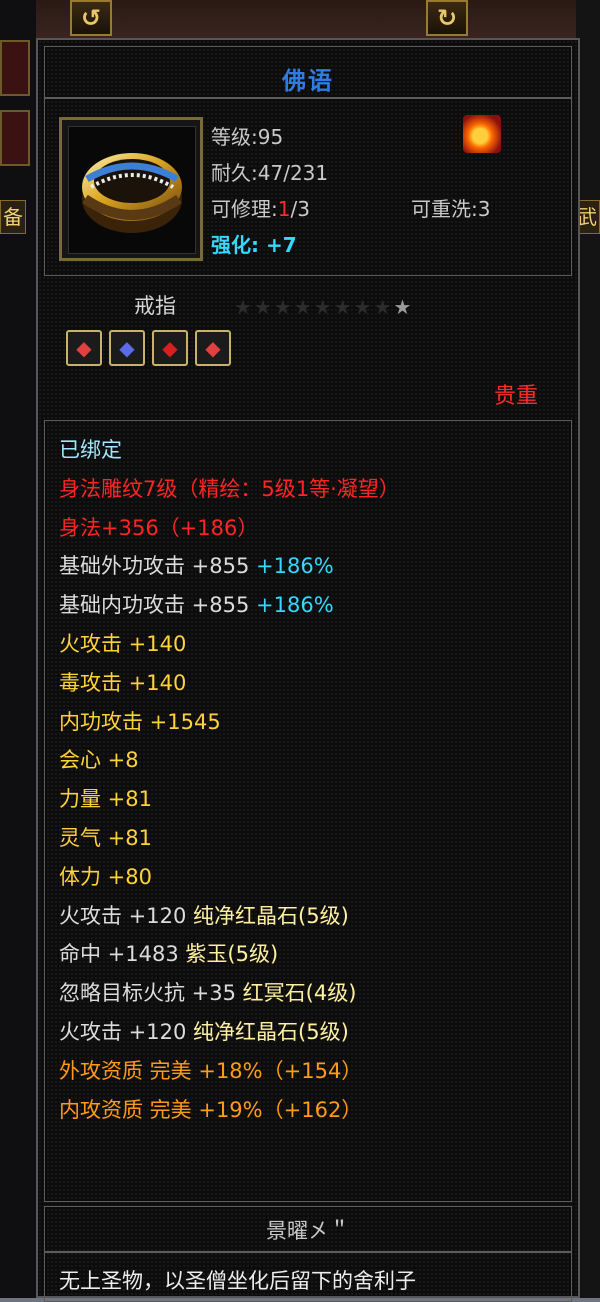 The height and width of the screenshot is (1302, 600). I want to click on reroll-value: 3, so click(484, 209).